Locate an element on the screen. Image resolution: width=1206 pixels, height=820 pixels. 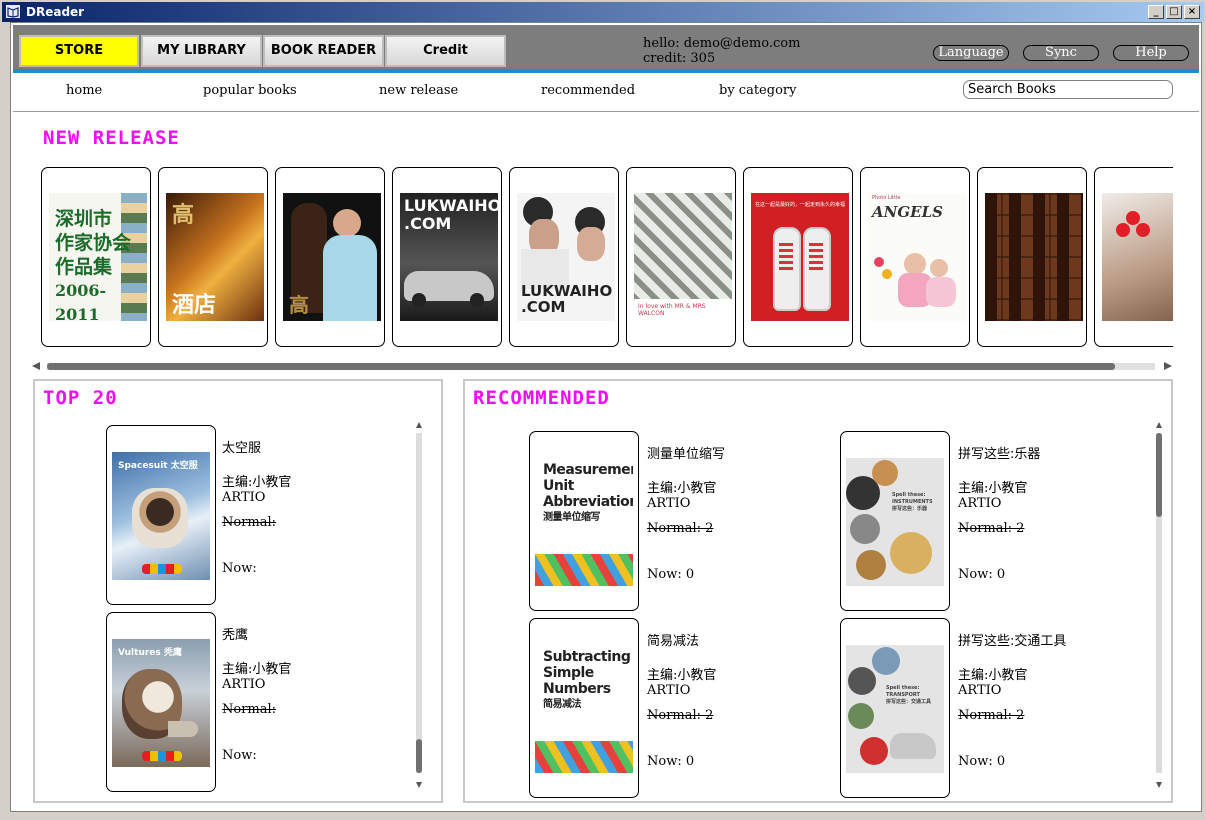
book-card: 高 酒店 is located at coordinates (213, 257).